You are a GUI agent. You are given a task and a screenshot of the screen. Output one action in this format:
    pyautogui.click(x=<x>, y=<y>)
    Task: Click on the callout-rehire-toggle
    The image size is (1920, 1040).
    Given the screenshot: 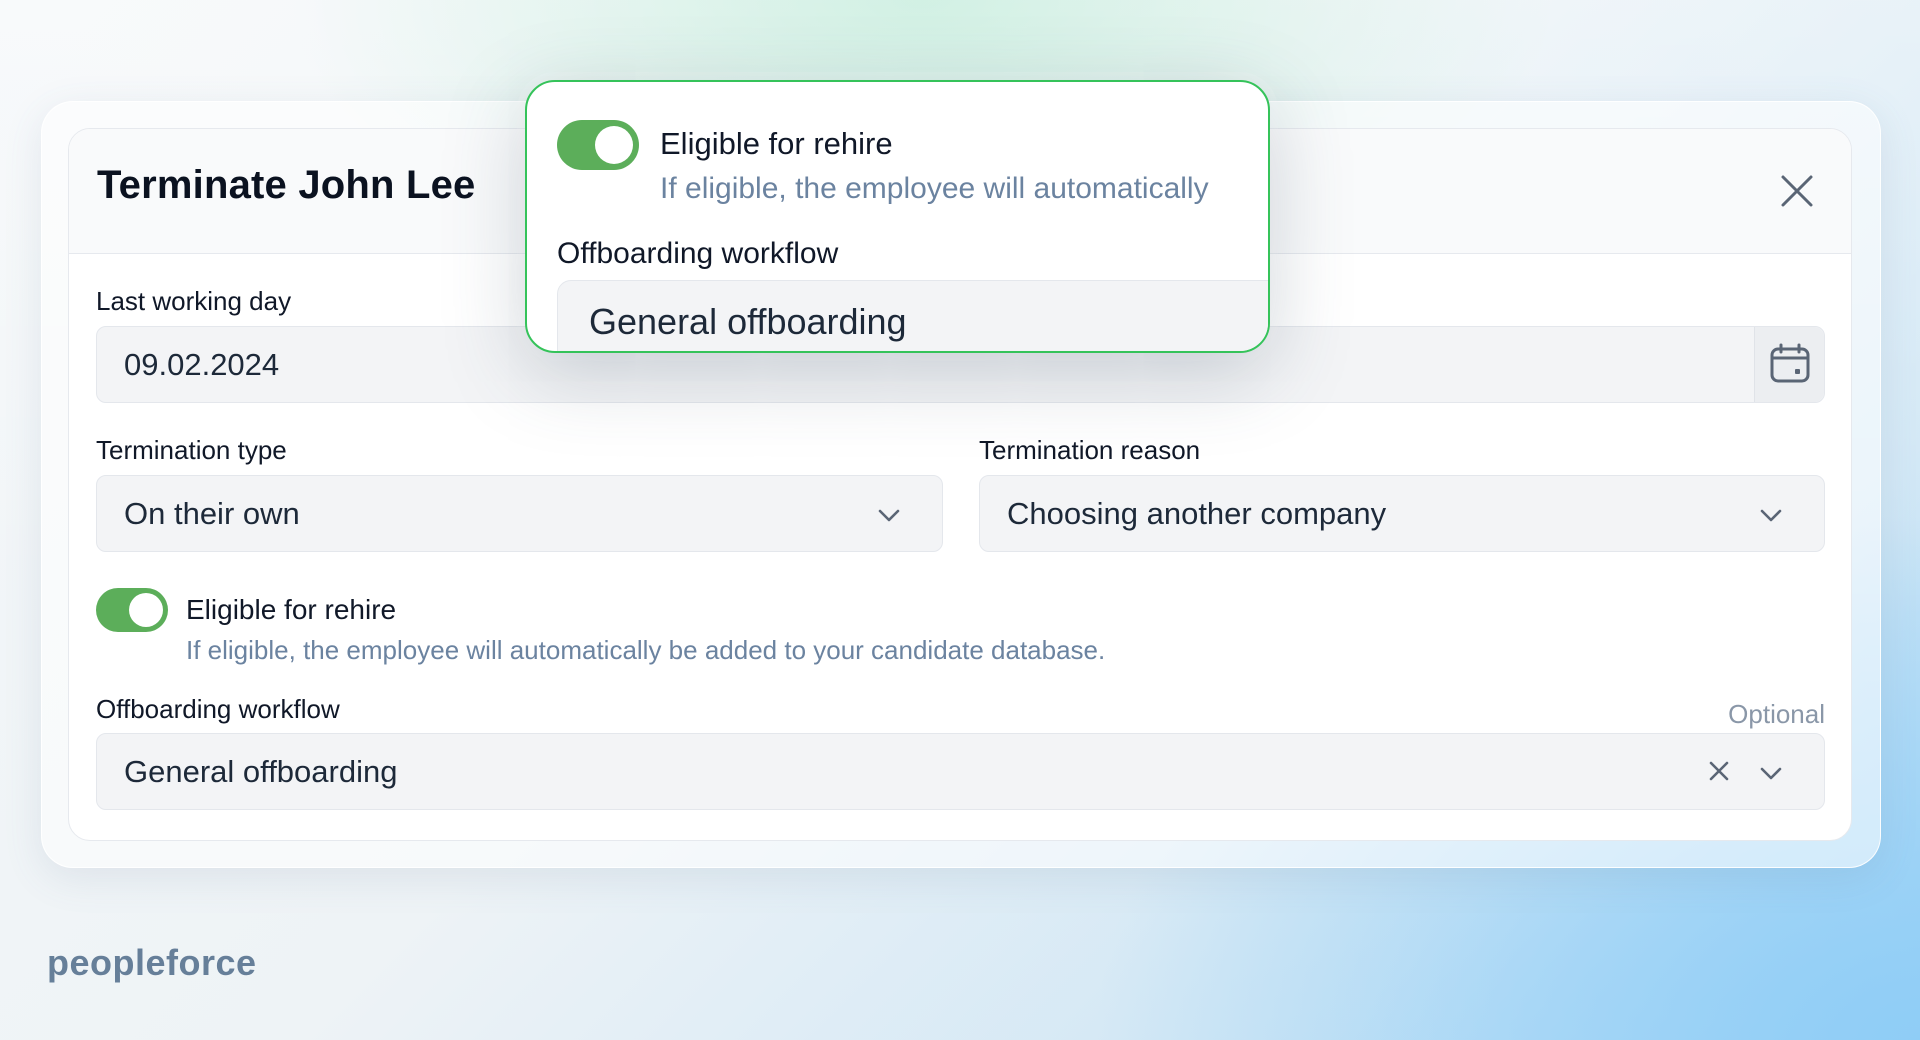 What is the action you would take?
    pyautogui.click(x=598, y=145)
    